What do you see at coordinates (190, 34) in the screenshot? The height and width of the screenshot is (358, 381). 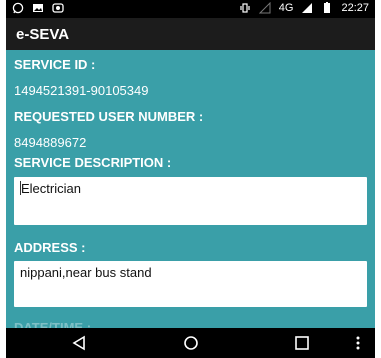 I see `app-bar: e-SEVA` at bounding box center [190, 34].